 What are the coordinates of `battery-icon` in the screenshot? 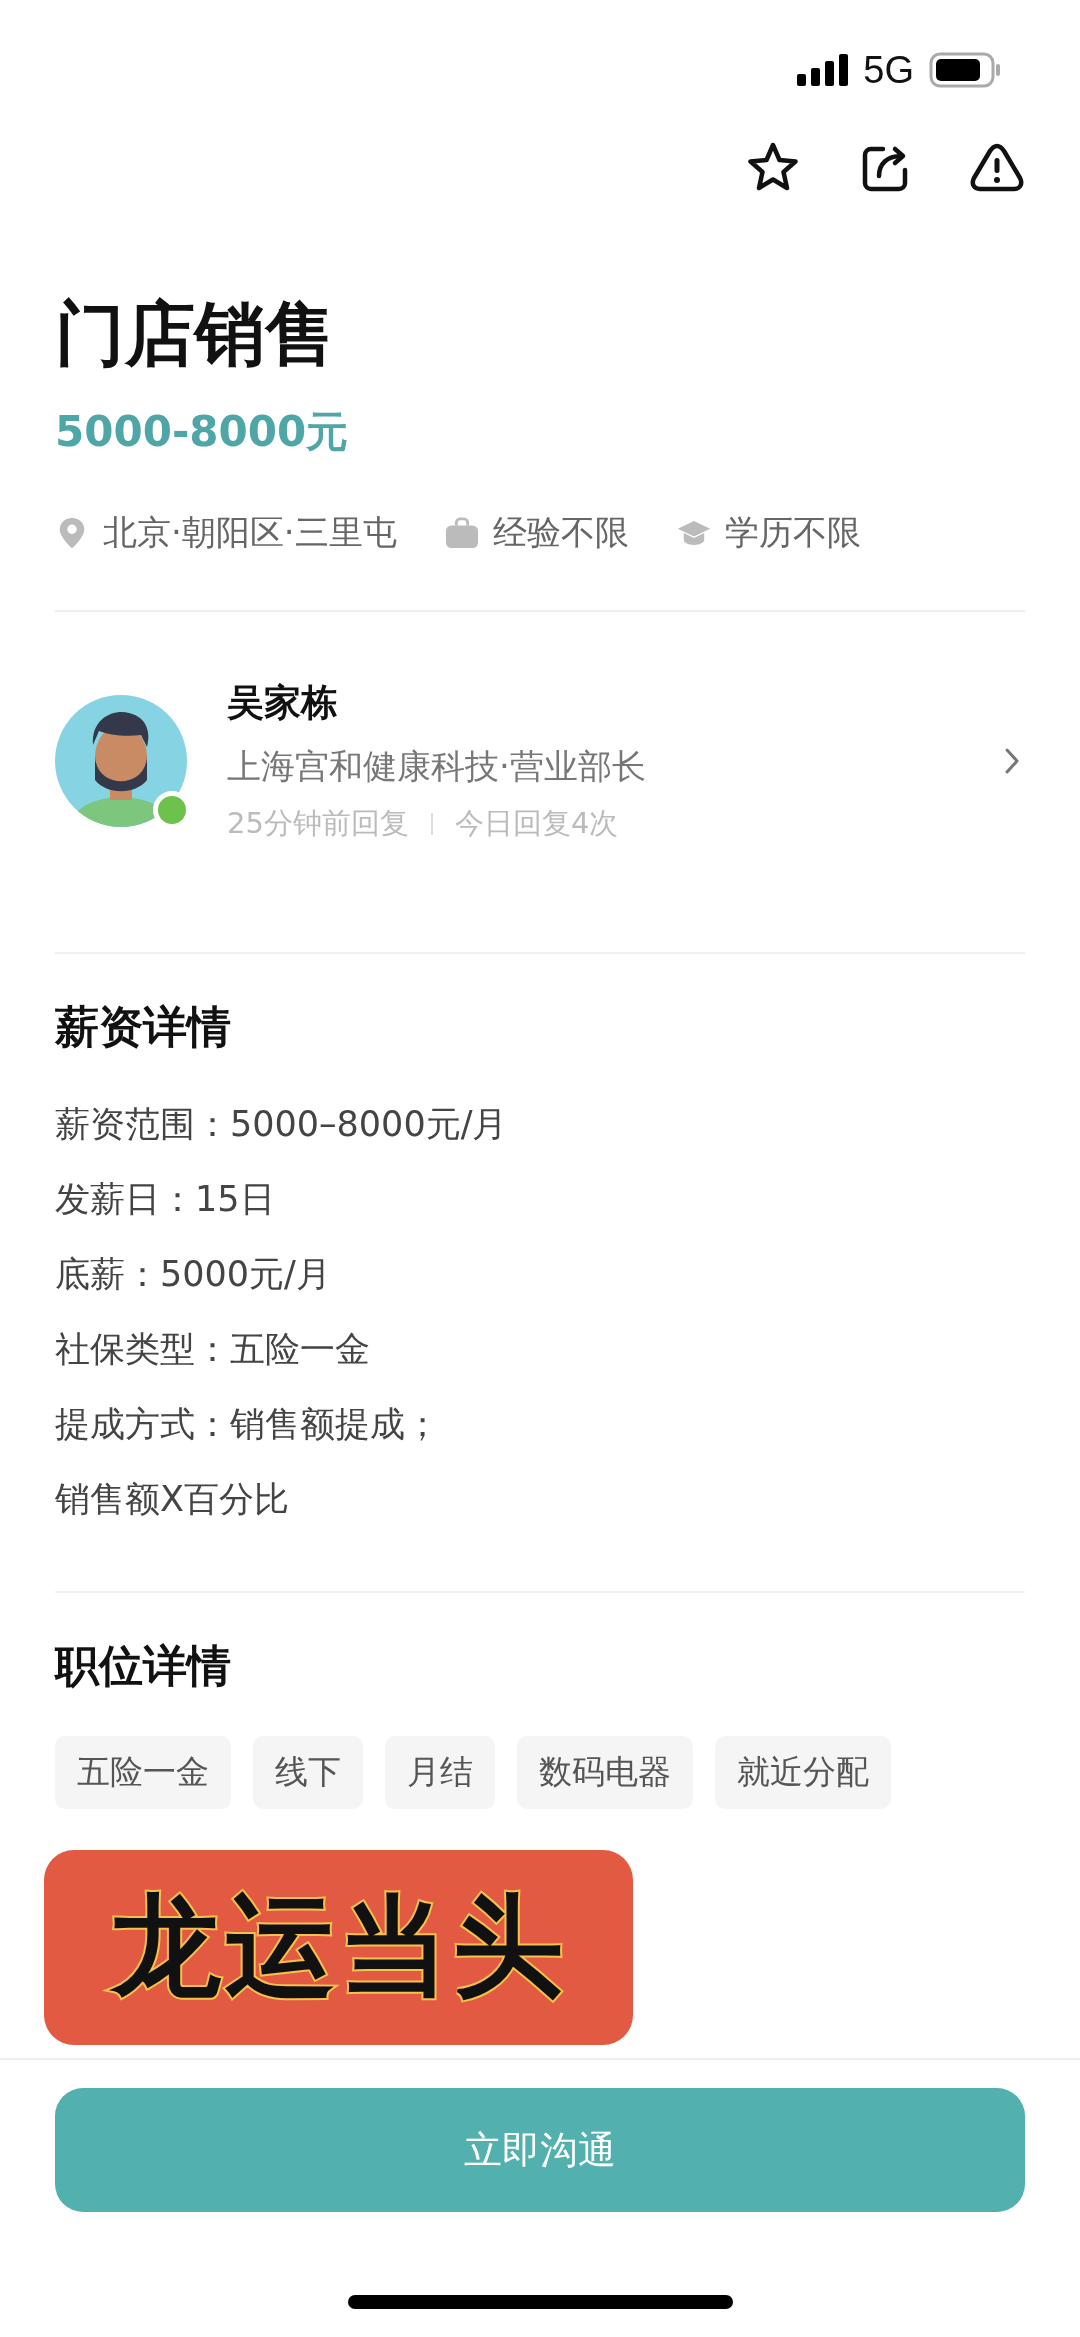 It's located at (965, 70).